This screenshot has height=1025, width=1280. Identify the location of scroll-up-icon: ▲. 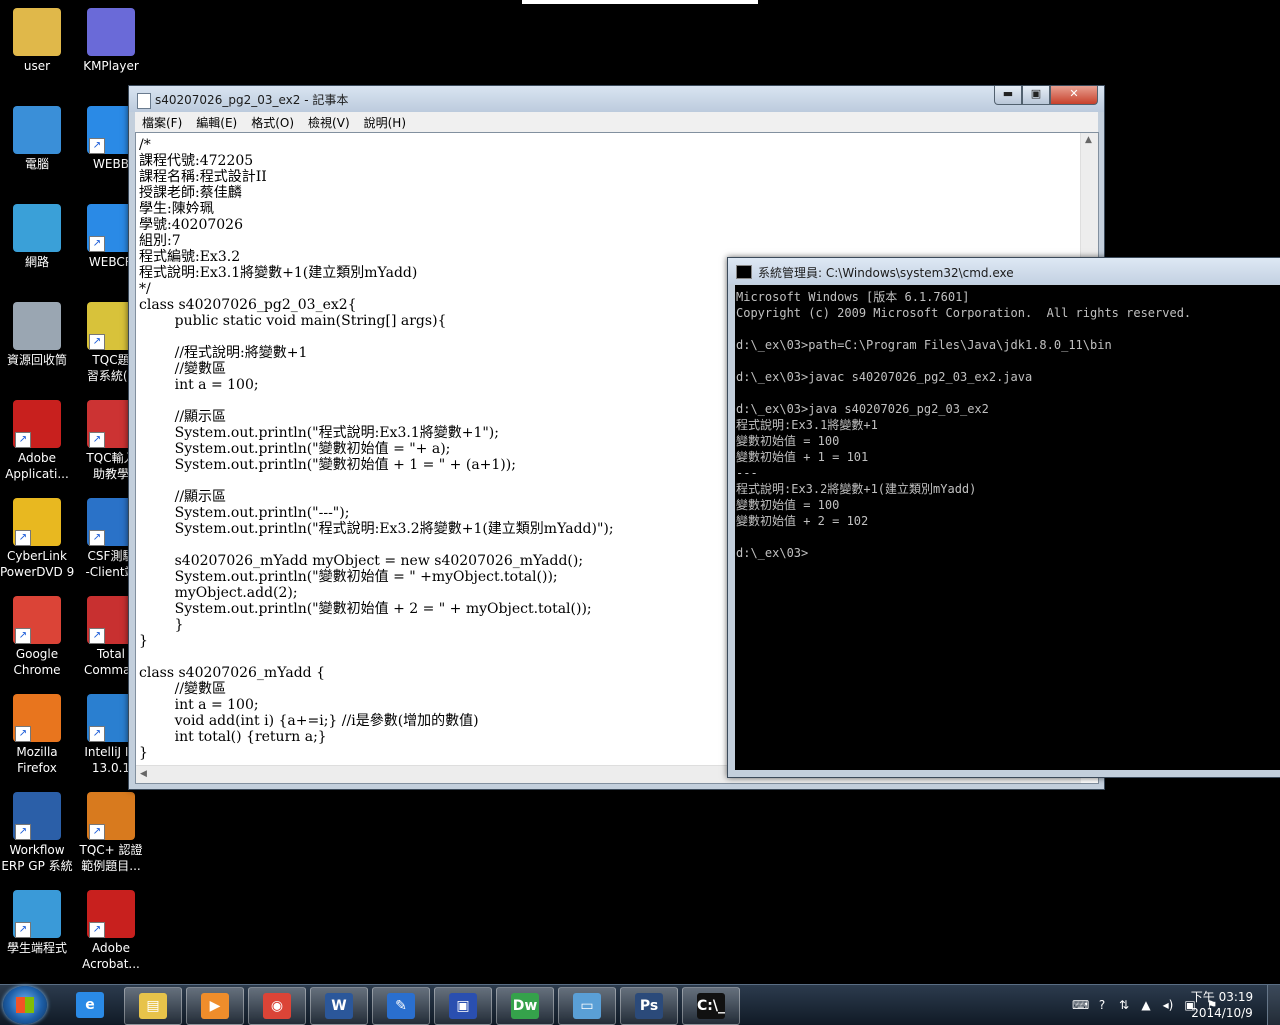
(1088, 140).